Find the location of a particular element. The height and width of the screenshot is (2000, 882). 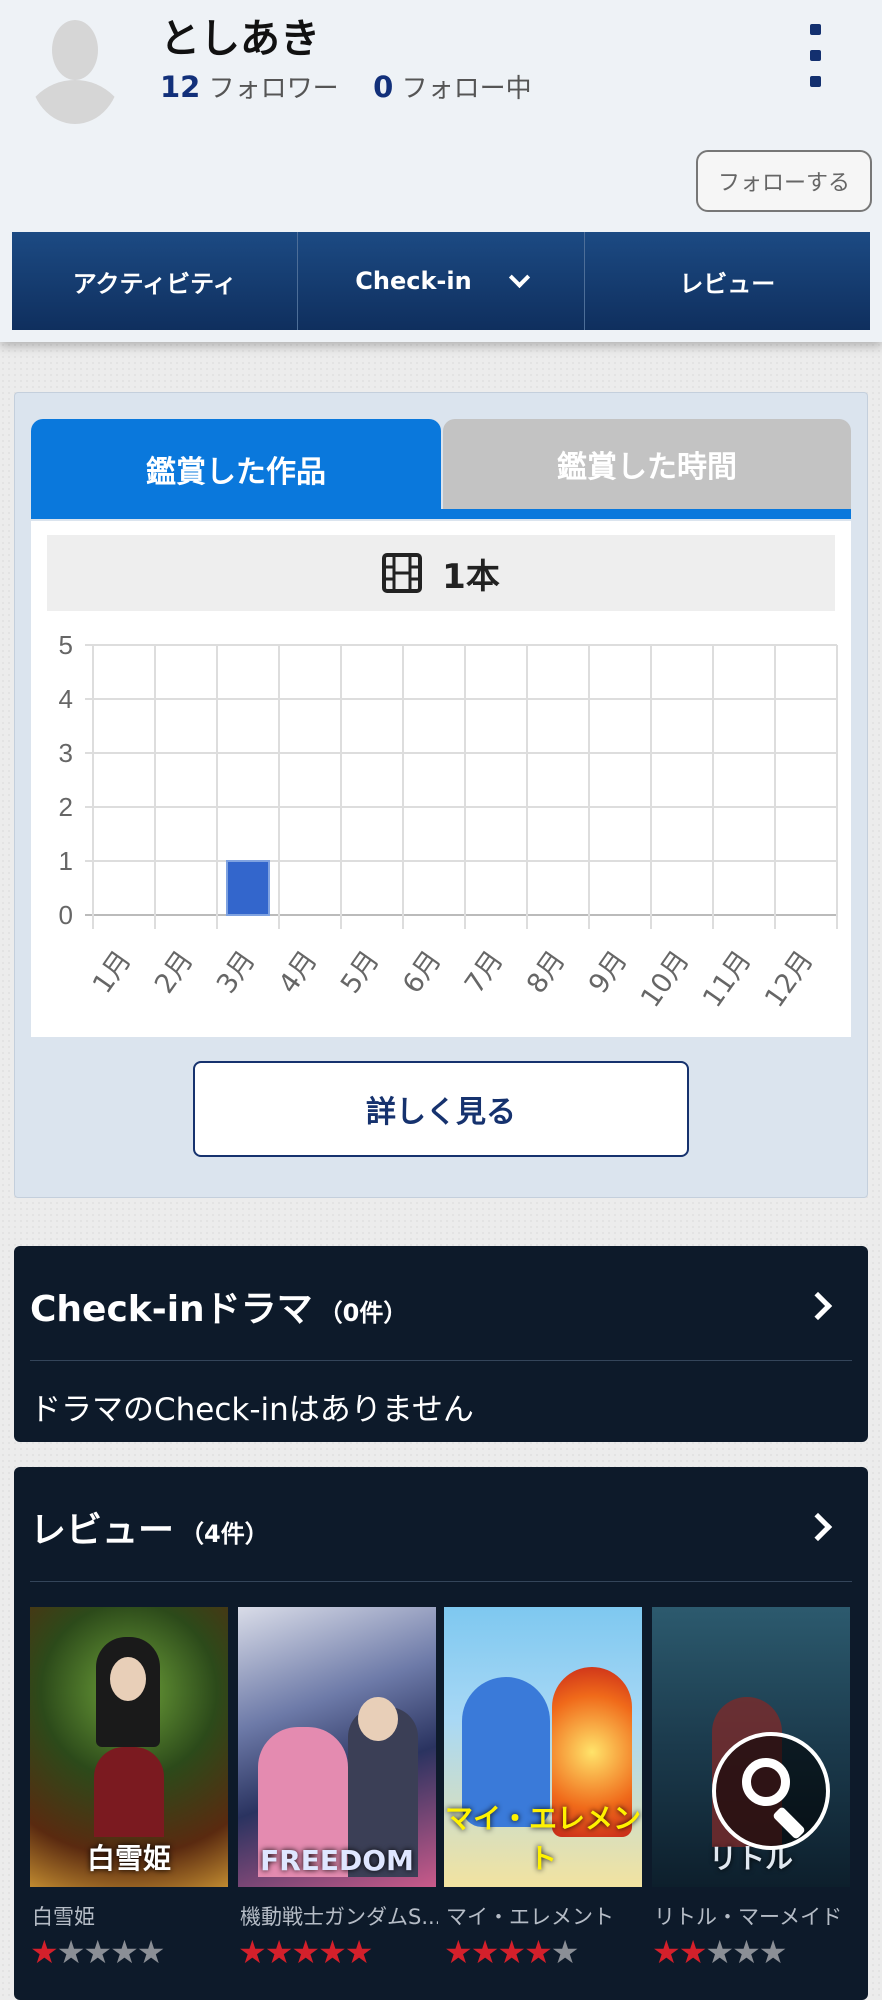

tab-checkin: Check-in is located at coordinates (441, 281).